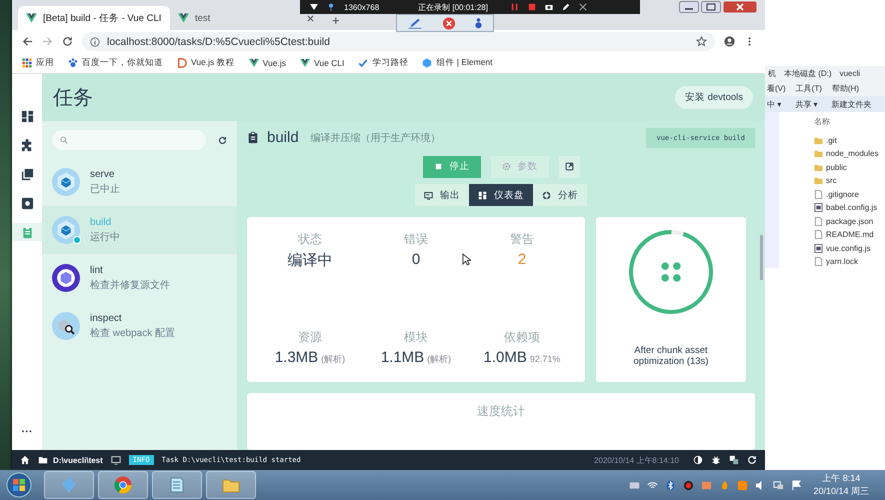 The height and width of the screenshot is (500, 885). I want to click on bookmark: 百度一下，你就知道, so click(115, 63).